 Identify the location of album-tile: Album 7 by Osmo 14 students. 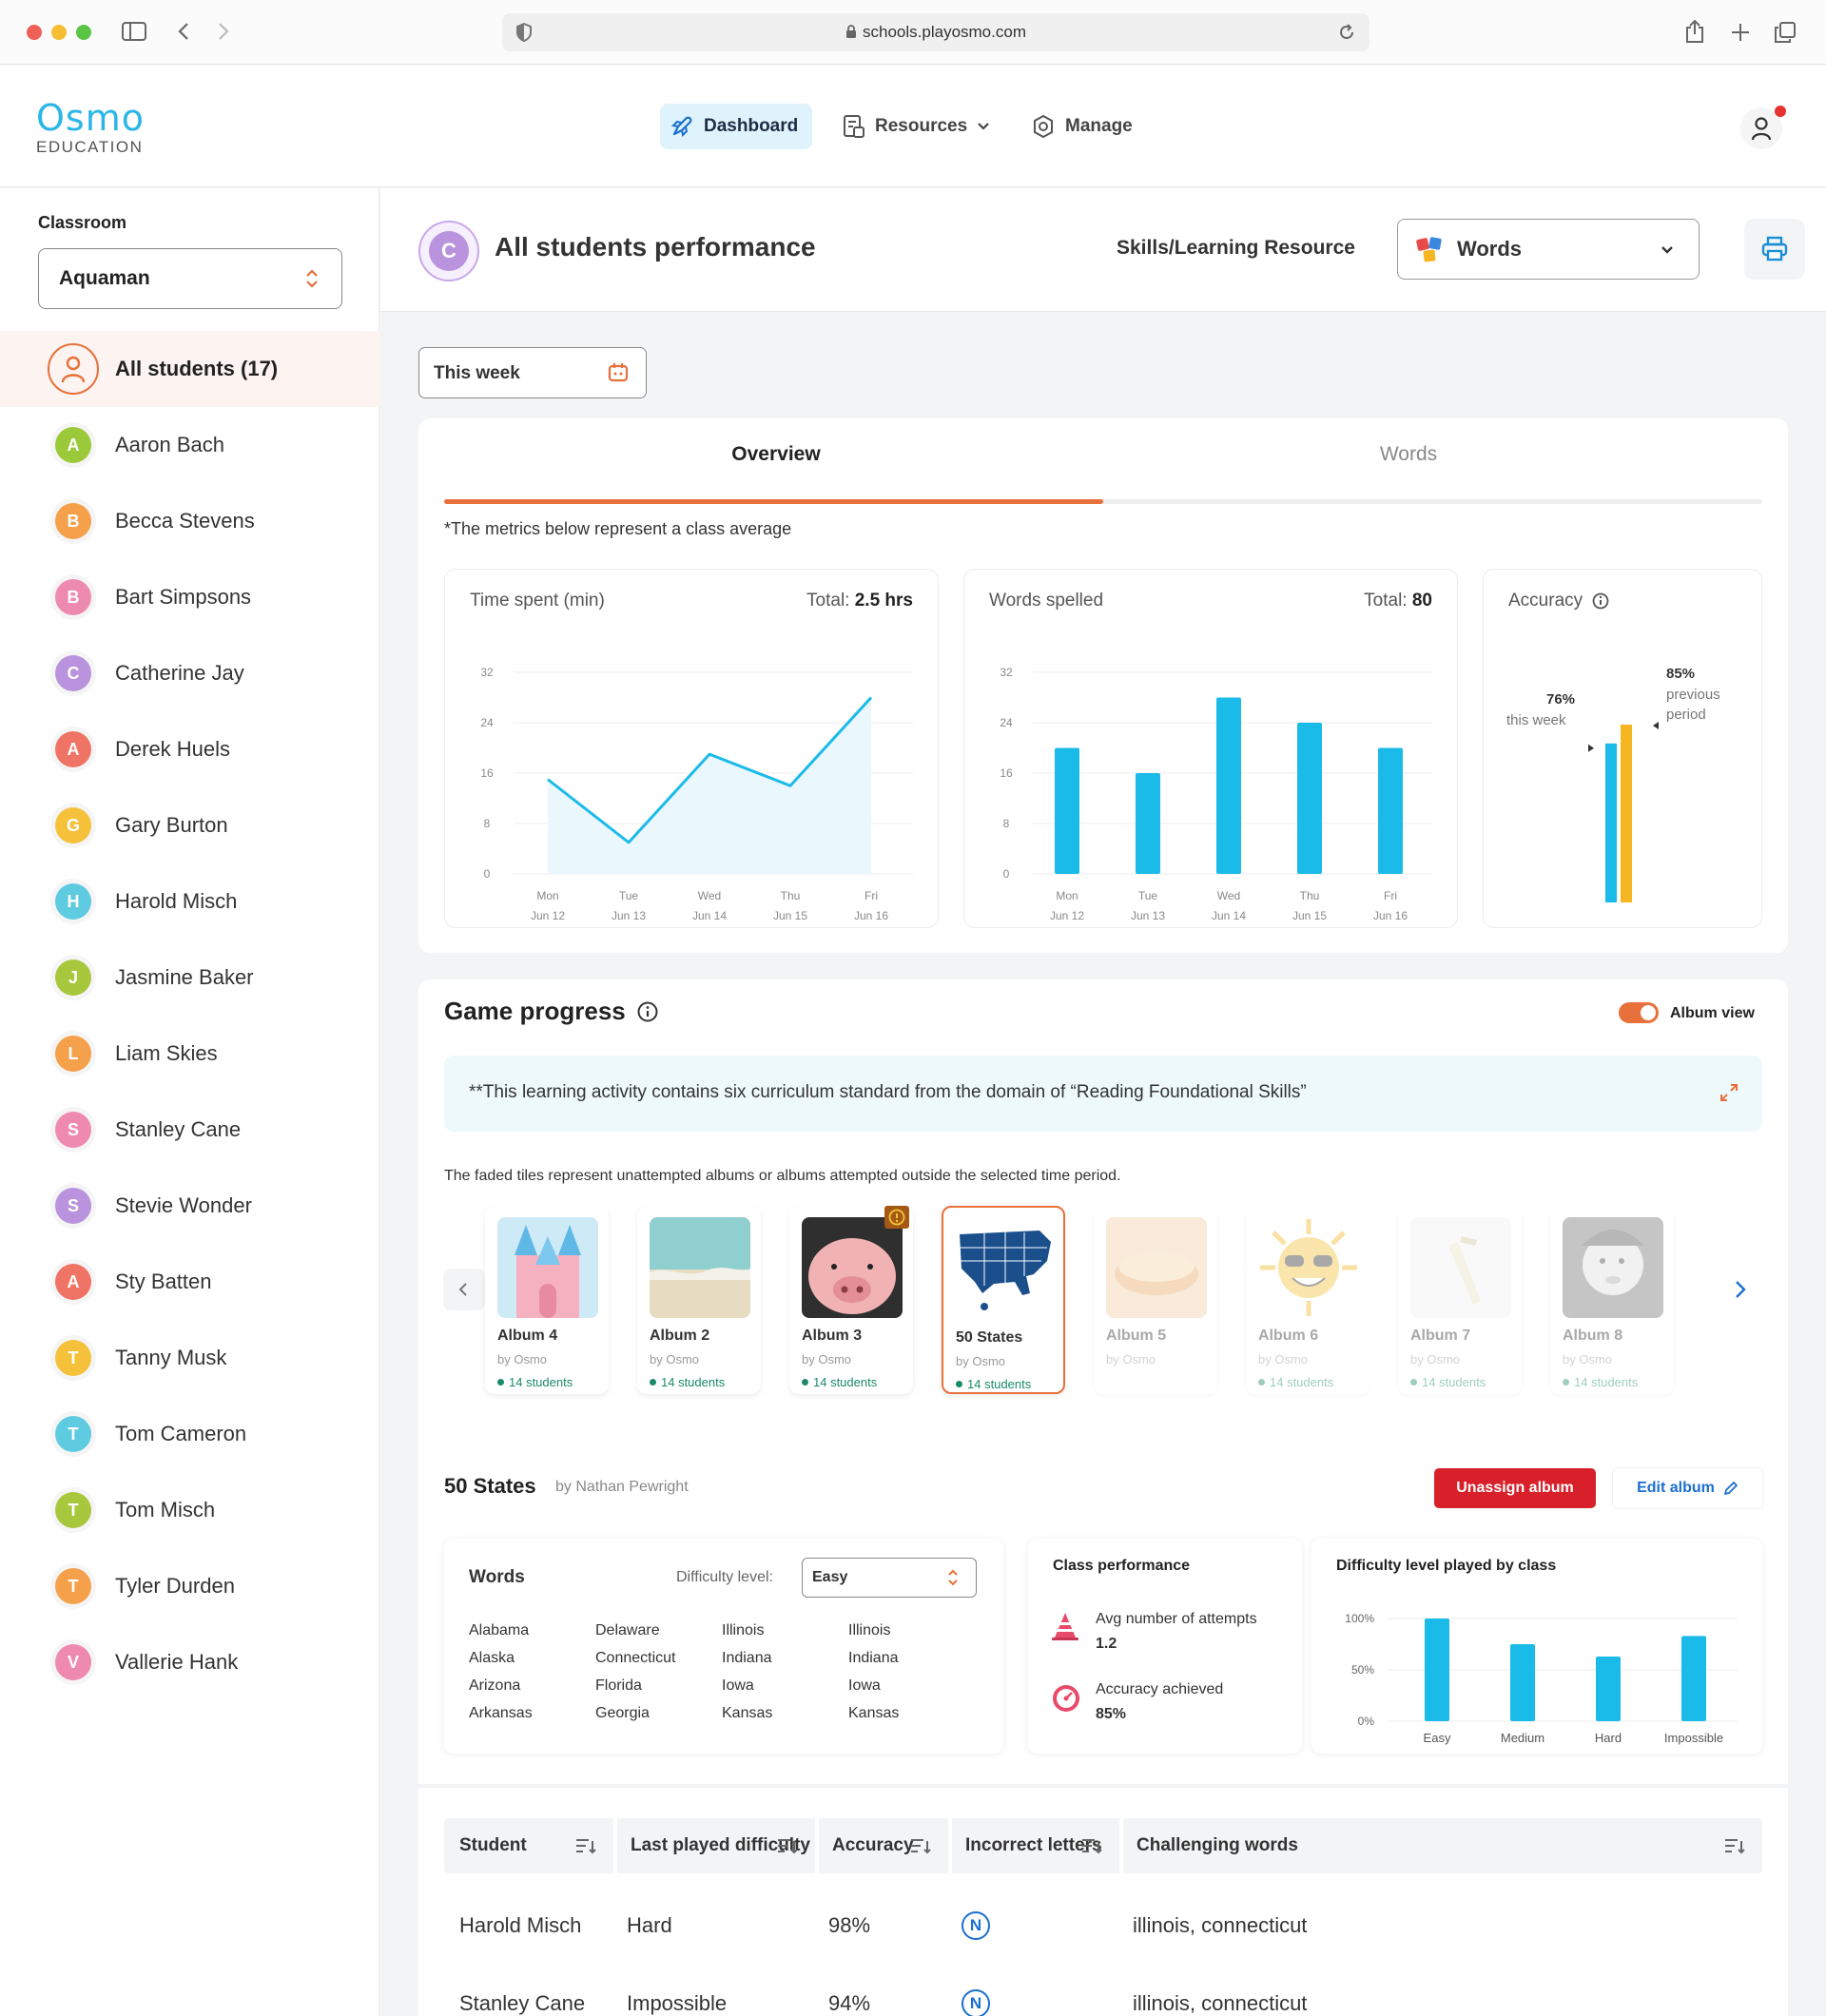
(1460, 1300).